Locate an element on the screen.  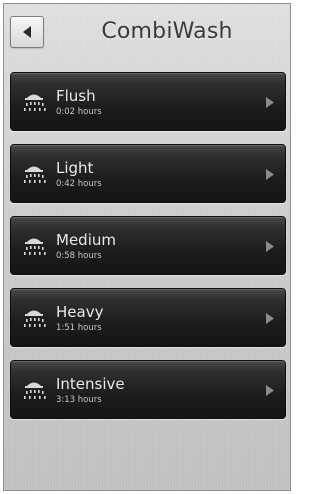
program-row-medium: Medium 0:58 hours is located at coordinates (148, 245).